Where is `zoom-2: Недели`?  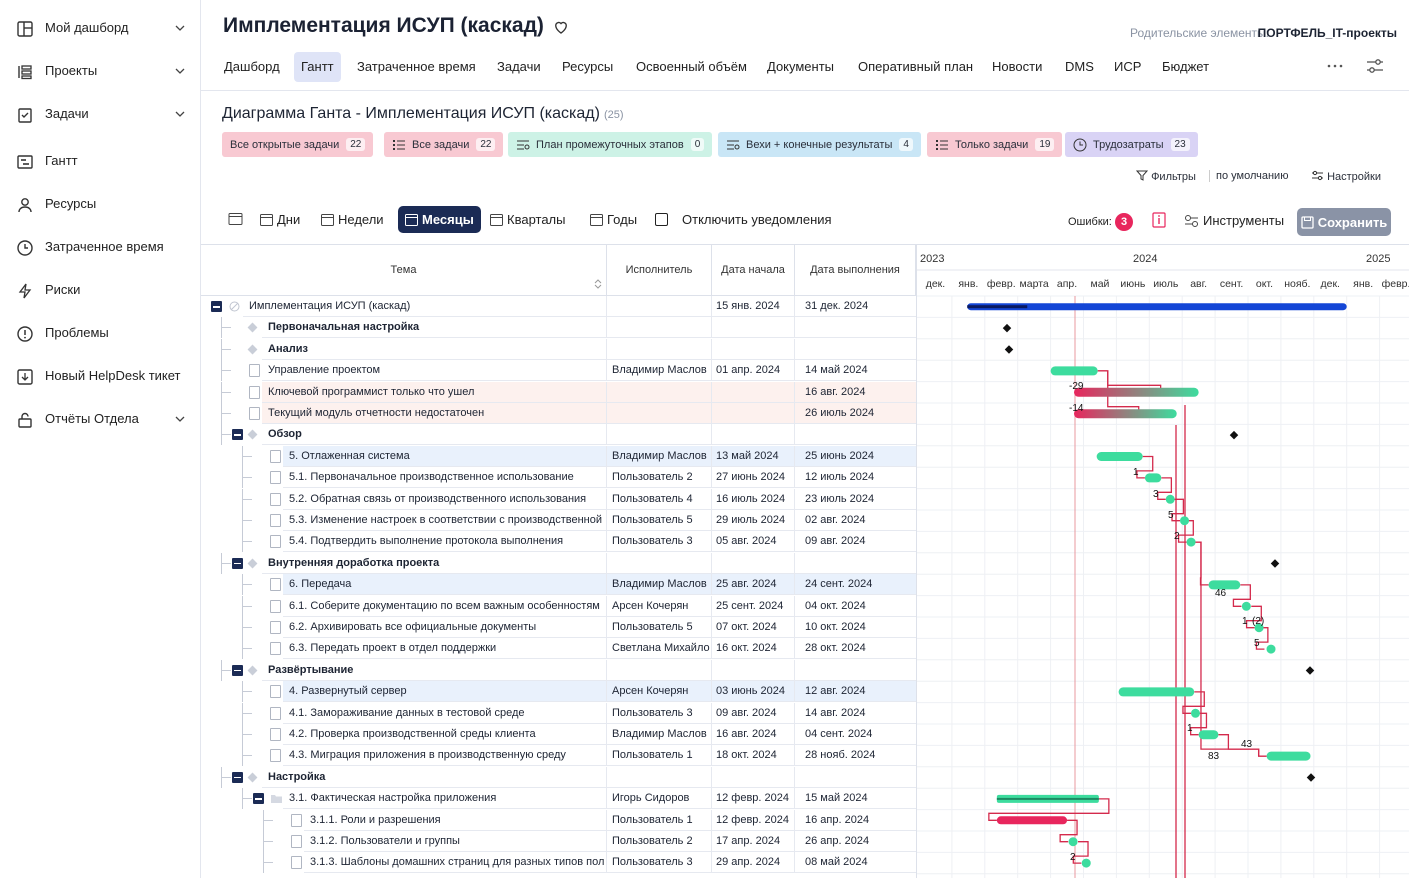
zoom-2: Недели is located at coordinates (352, 219).